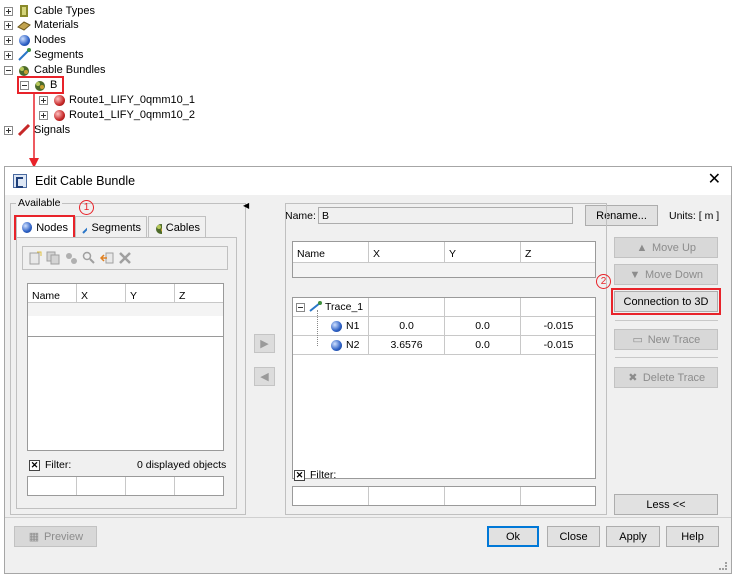  I want to click on arrow-down-icon: ▼, so click(635, 274).